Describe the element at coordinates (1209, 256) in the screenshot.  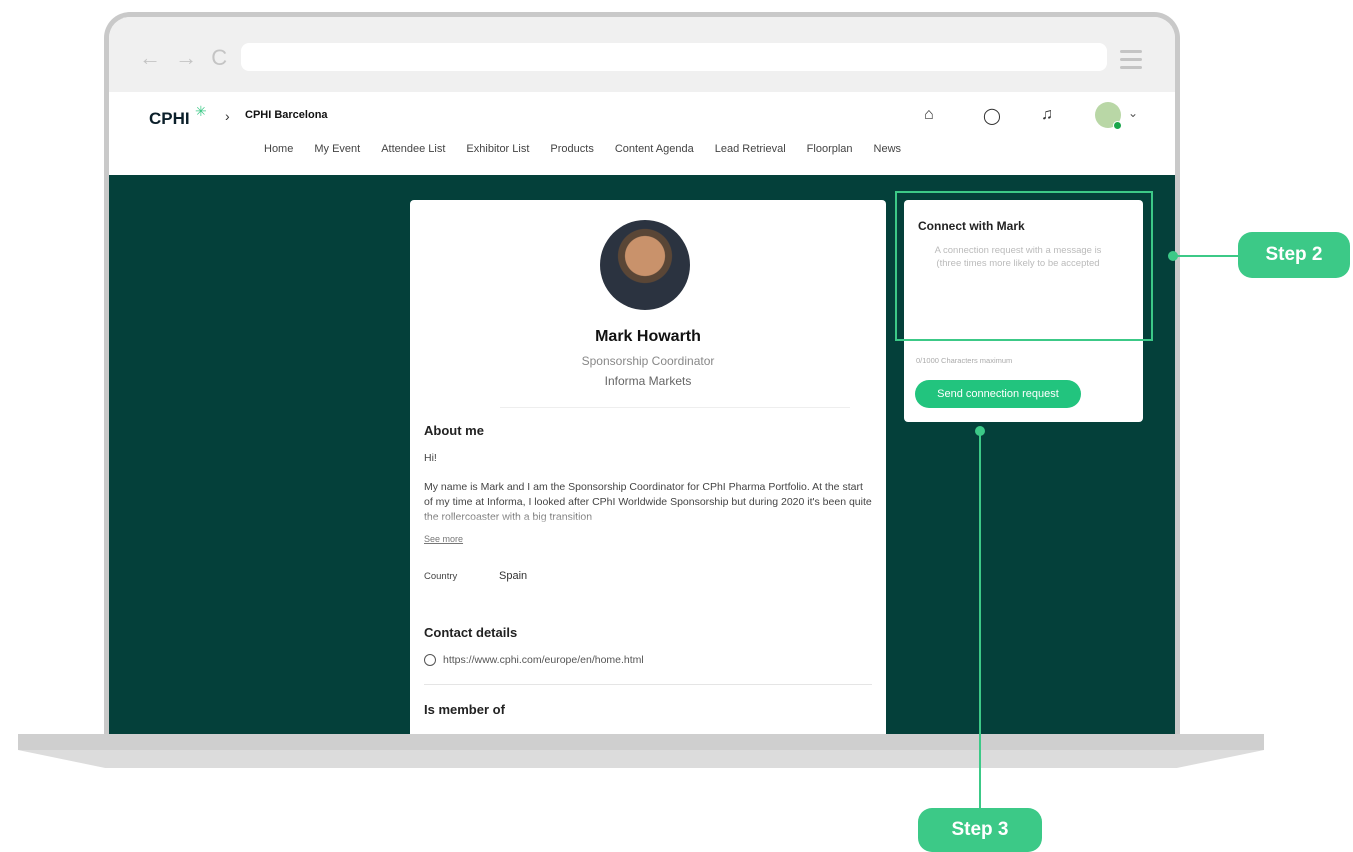
I see `step2-callout-line` at that location.